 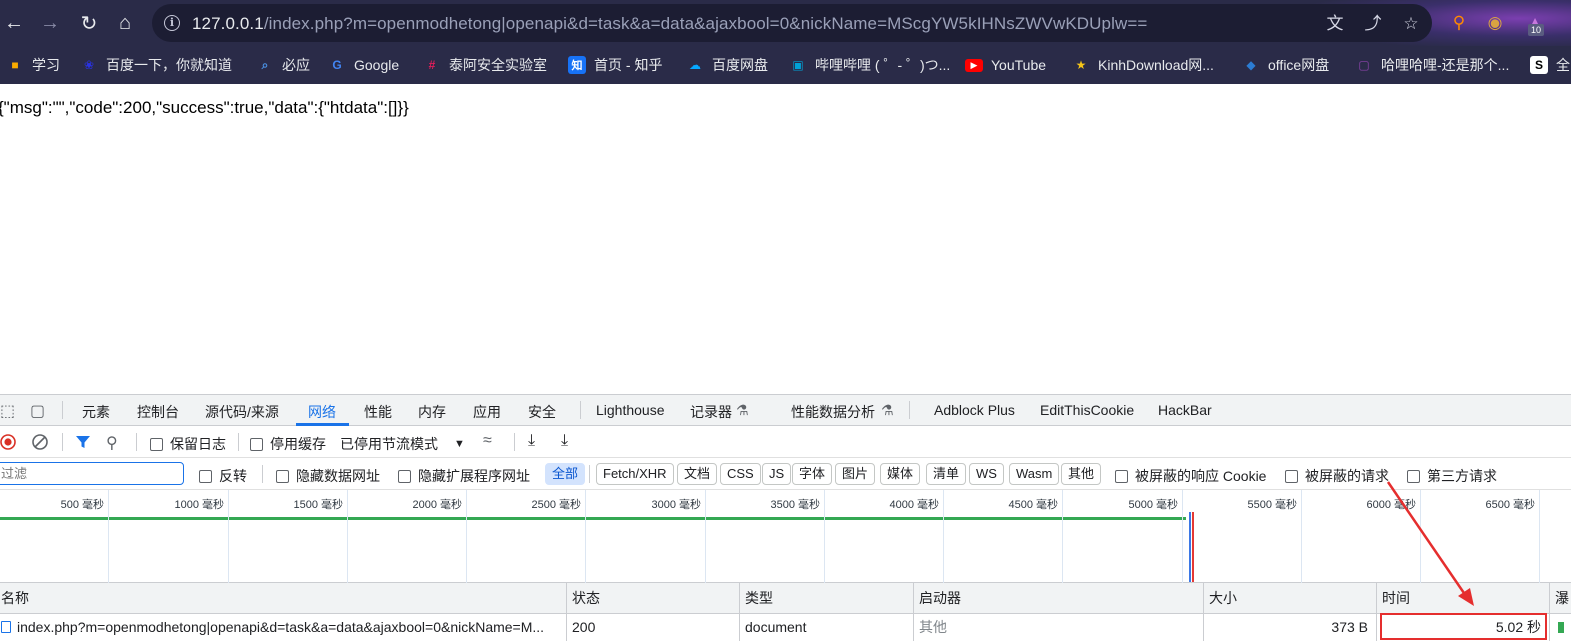 I want to click on bookmark-star-icon: ☆, so click(x=1411, y=24).